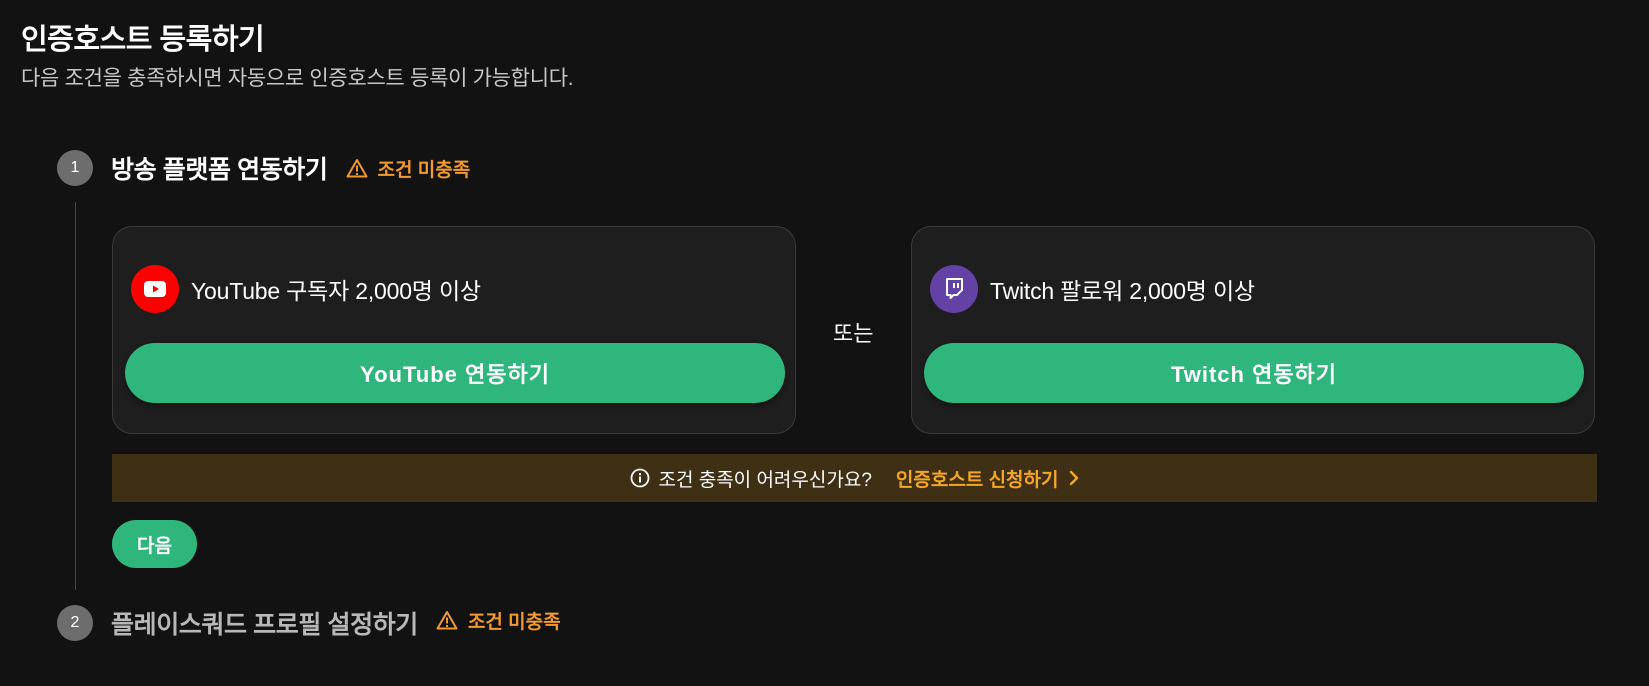  Describe the element at coordinates (336, 291) in the screenshot. I see `youtube-requirement: YouTube 구독자 2,000명 이상` at that location.